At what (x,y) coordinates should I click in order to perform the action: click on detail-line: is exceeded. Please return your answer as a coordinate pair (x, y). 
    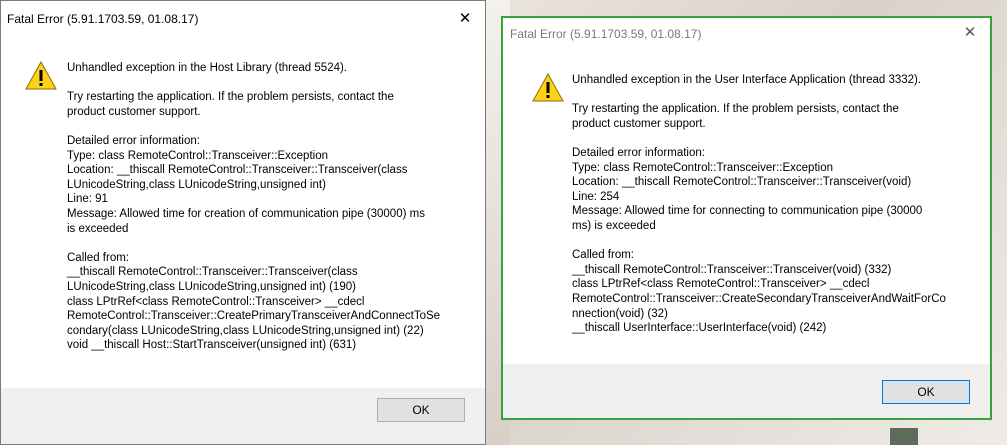
    Looking at the image, I should click on (98, 228).